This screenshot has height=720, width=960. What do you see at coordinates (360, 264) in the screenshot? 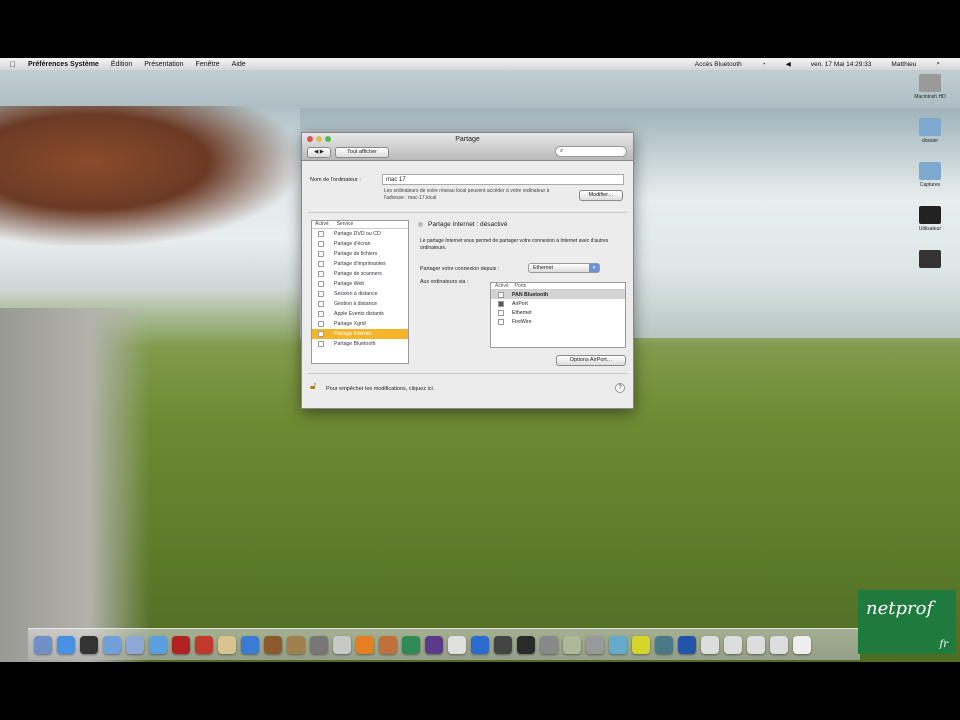
I see `service-item: Partage d'imprimantes` at bounding box center [360, 264].